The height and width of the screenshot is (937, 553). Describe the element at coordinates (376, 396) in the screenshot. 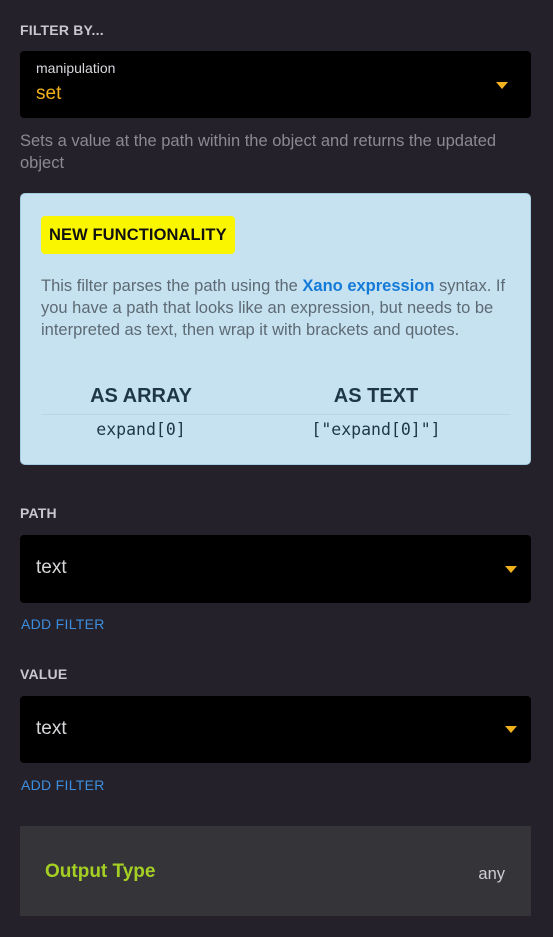

I see `as-text-heading: AS TEXT` at that location.